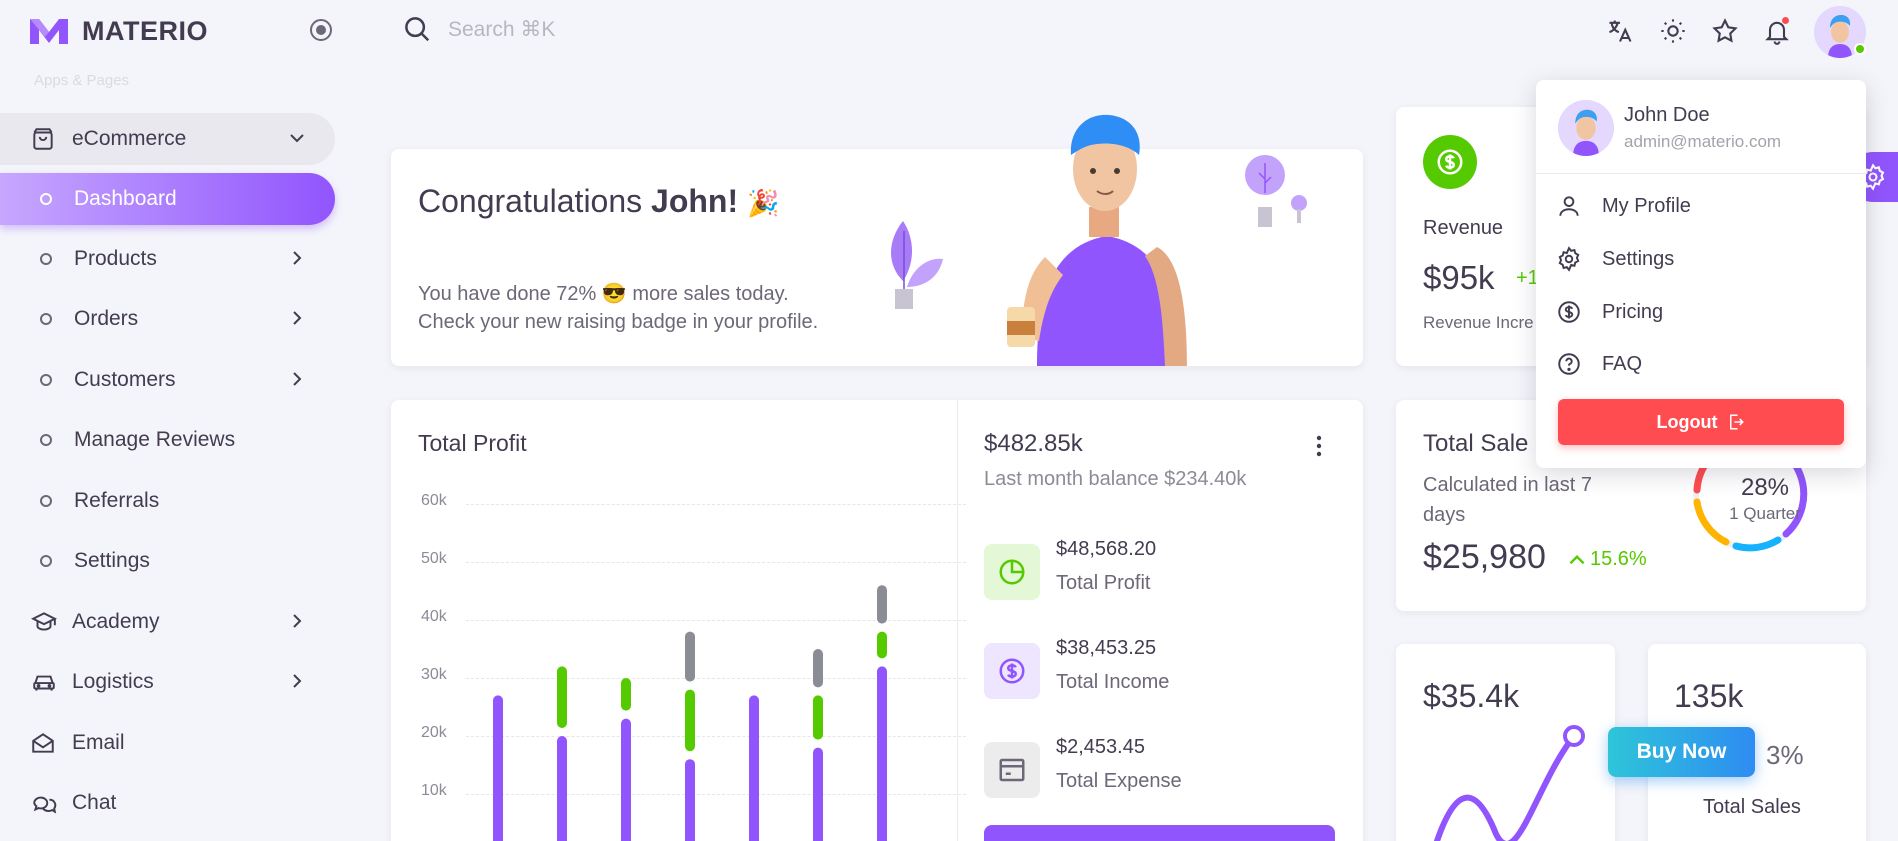  Describe the element at coordinates (43, 139) in the screenshot. I see `shopping-bag-icon` at that location.